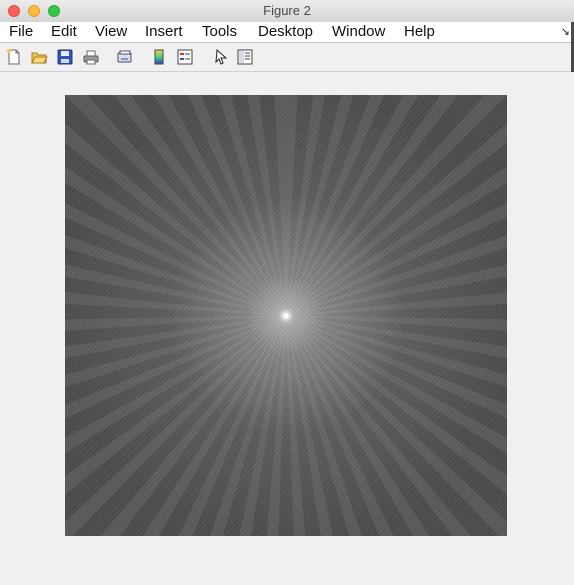 This screenshot has width=574, height=585. Describe the element at coordinates (91, 57) in the screenshot. I see `print-icon` at that location.